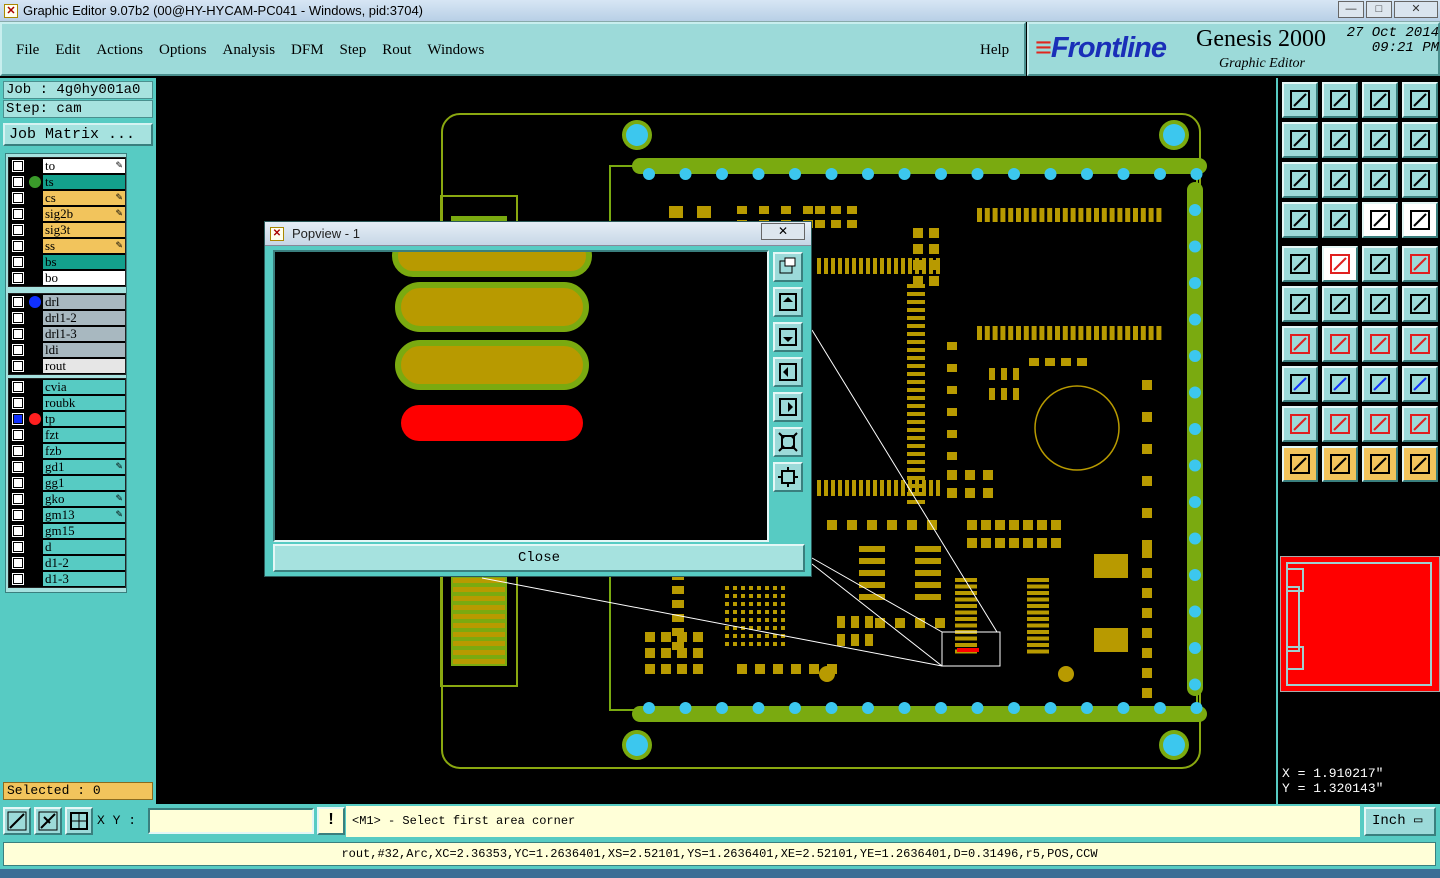  What do you see at coordinates (67, 50) in the screenshot?
I see `menu-edit: Edit` at bounding box center [67, 50].